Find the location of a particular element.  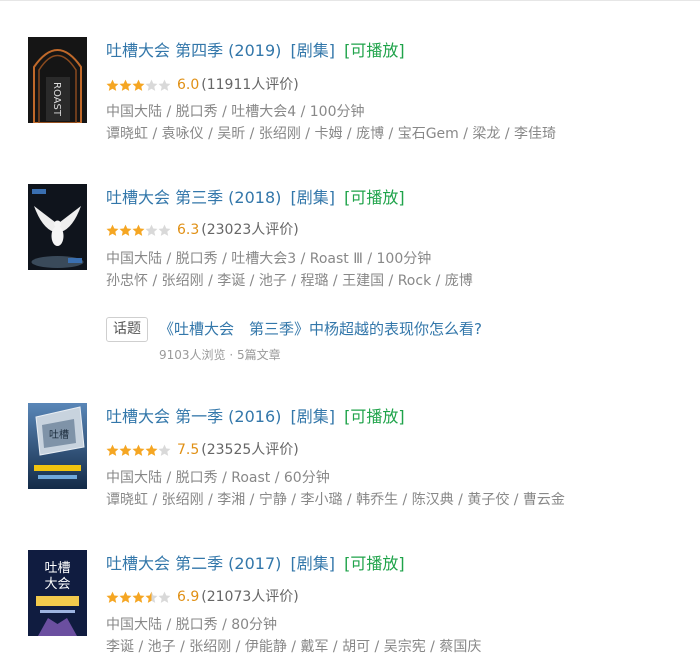

topic-stats: 9103人浏览 · 5篇文章 is located at coordinates (220, 355).